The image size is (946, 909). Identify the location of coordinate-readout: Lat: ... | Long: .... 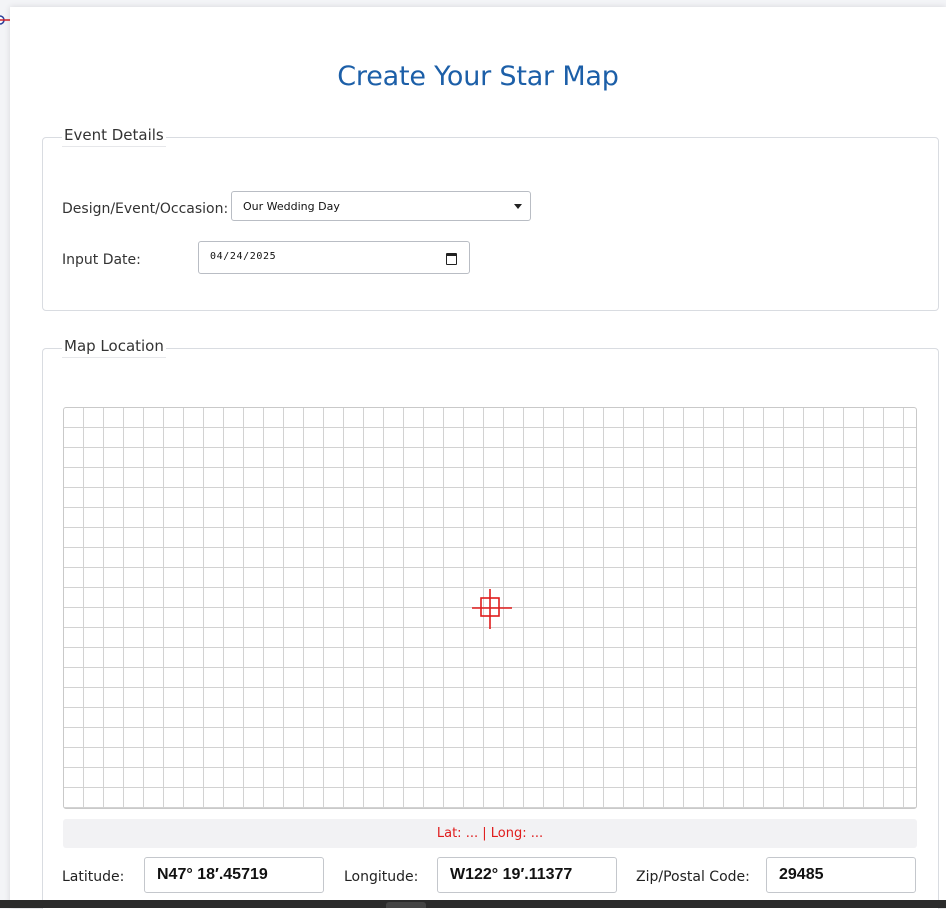
(490, 833).